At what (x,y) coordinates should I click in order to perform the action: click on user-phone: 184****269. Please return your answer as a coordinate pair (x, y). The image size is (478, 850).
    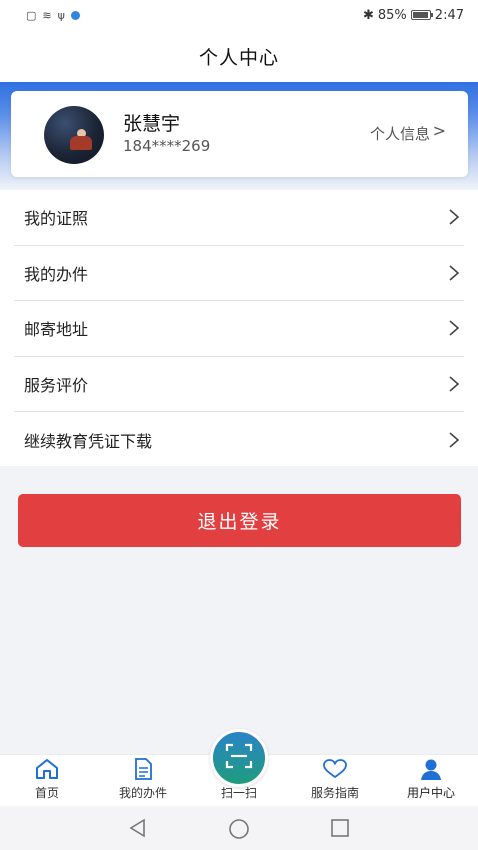
    Looking at the image, I should click on (167, 146).